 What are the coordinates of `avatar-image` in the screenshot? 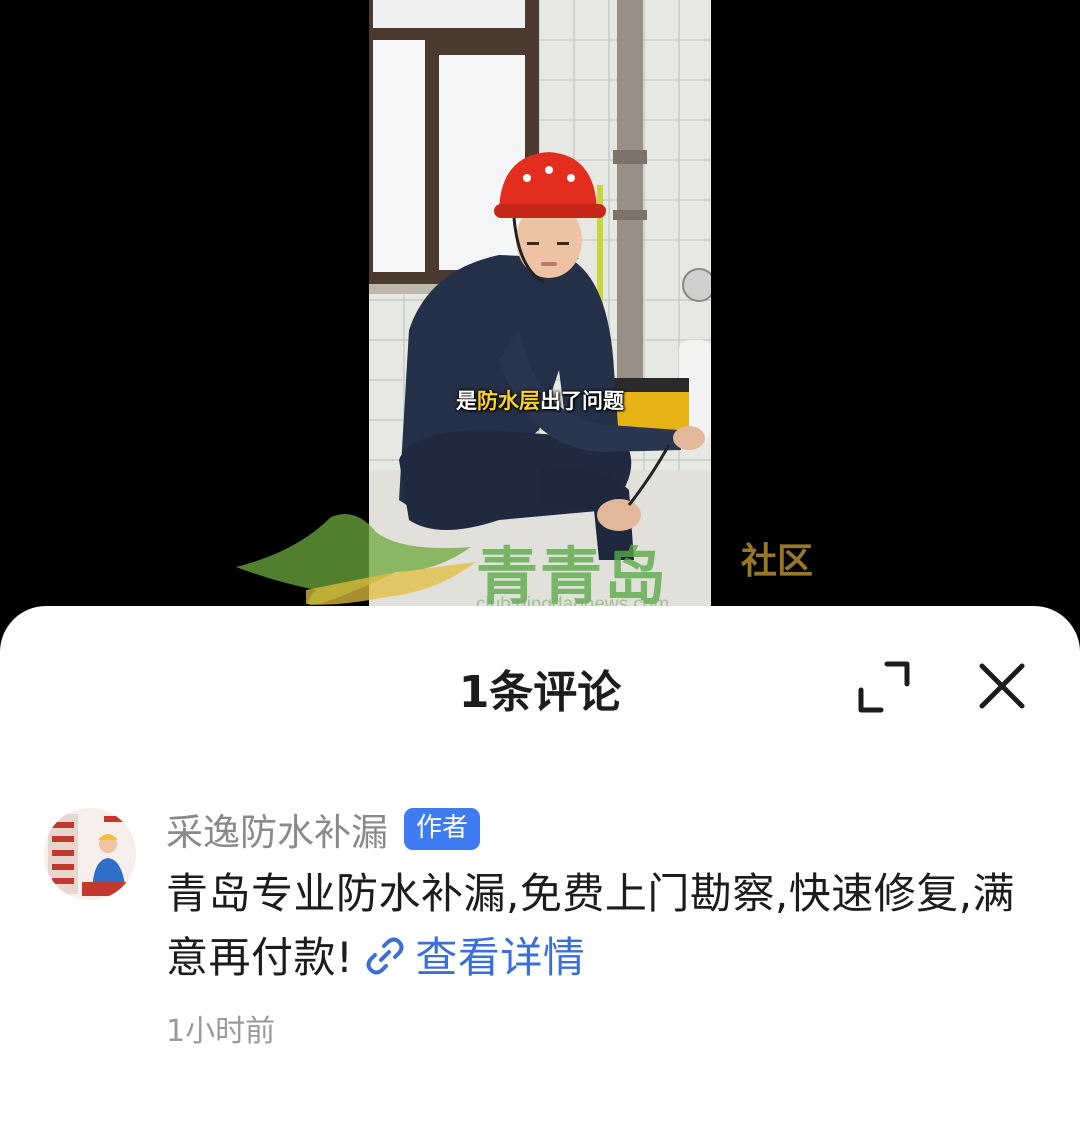 It's located at (90, 854).